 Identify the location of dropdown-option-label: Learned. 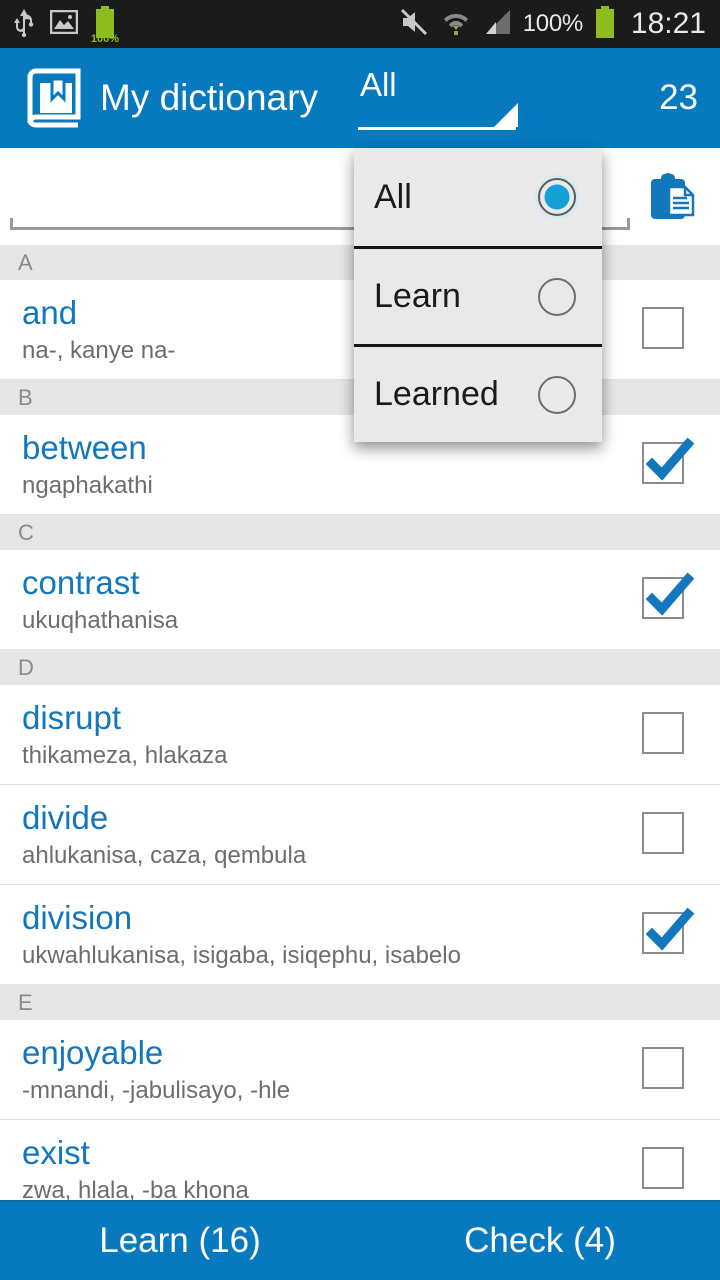
(436, 394).